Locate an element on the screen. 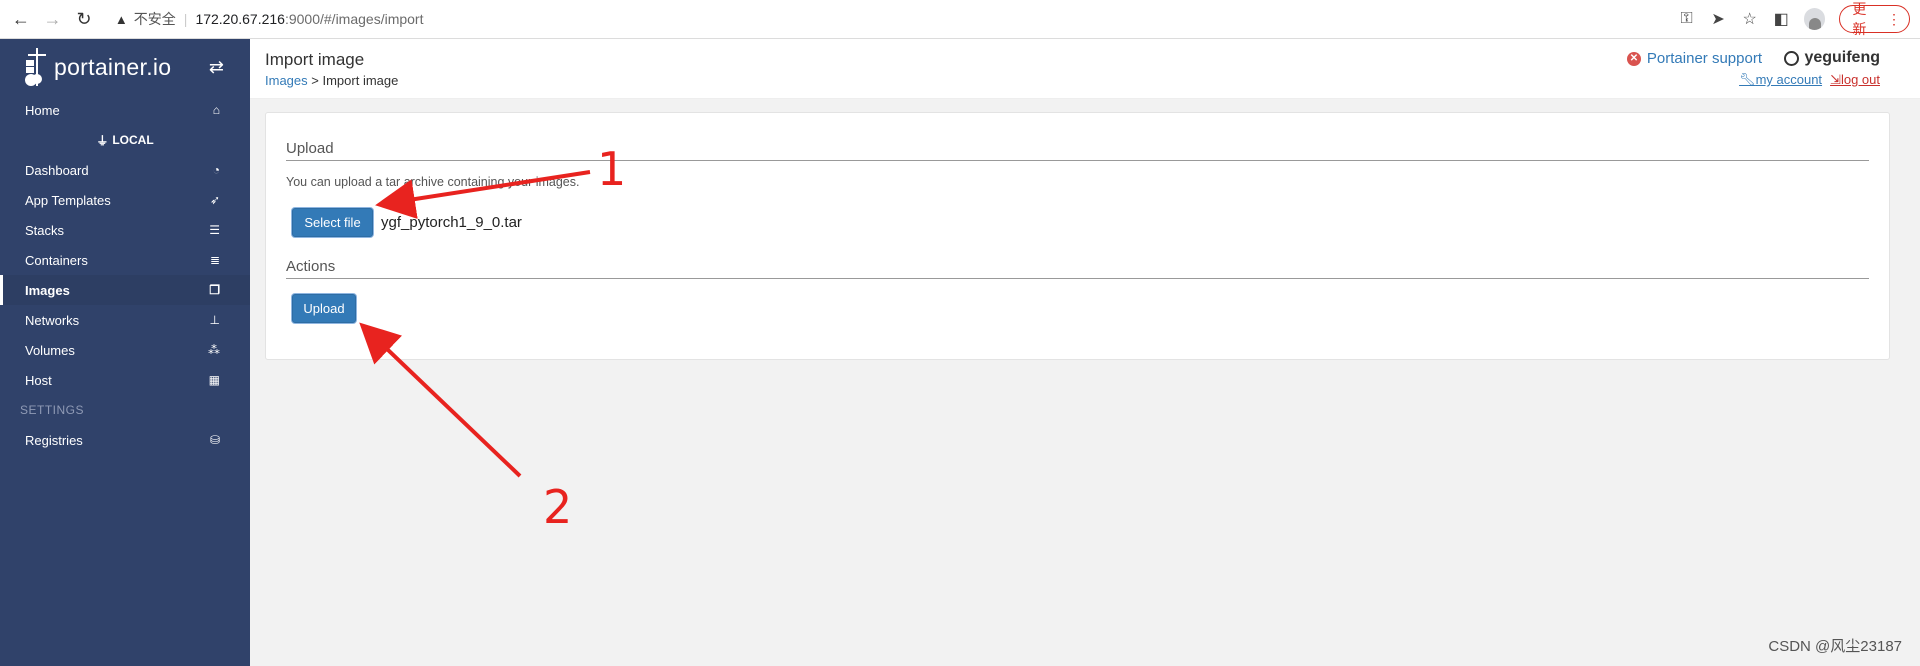  sidebar-item-networks: Networks ⊥ is located at coordinates (125, 320).